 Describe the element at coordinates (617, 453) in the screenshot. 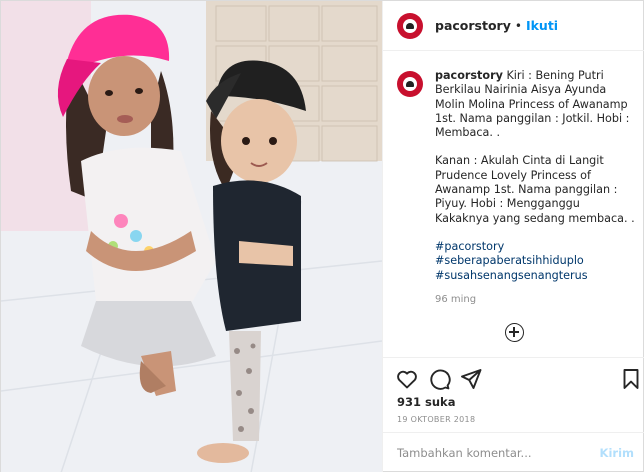

I see `send-comment-button: Kirim` at that location.